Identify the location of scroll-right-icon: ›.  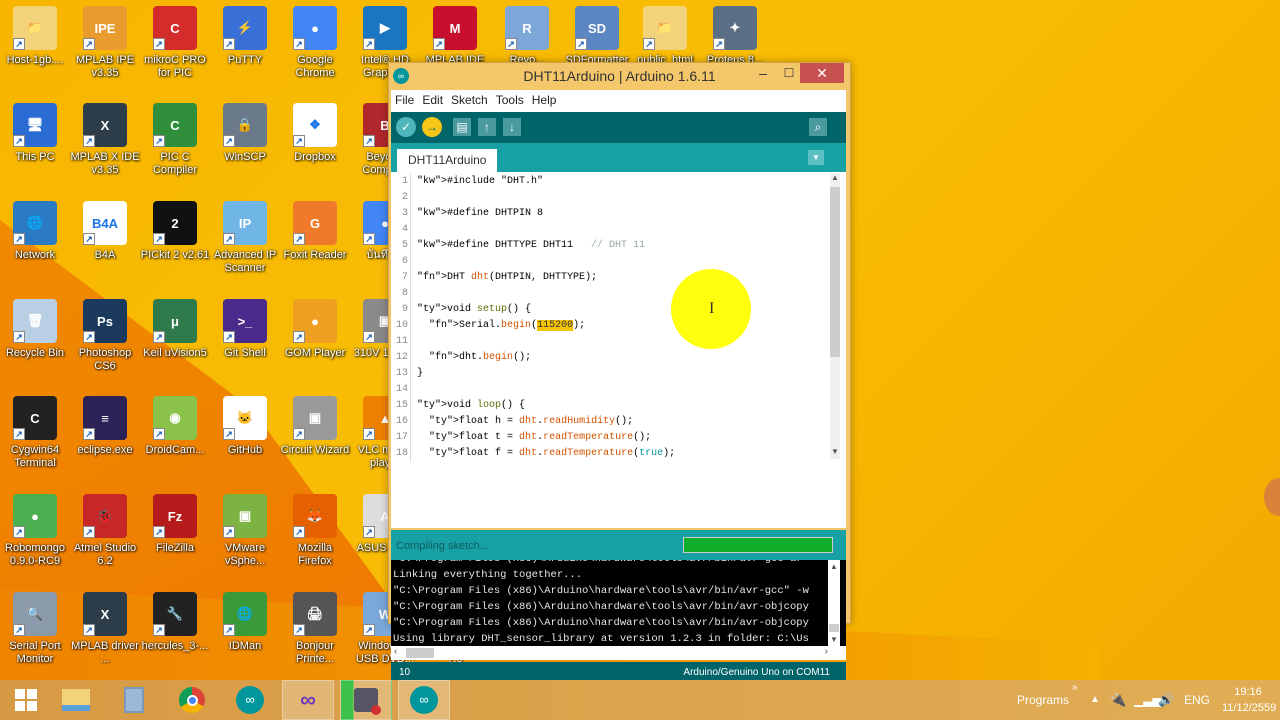
(826, 651).